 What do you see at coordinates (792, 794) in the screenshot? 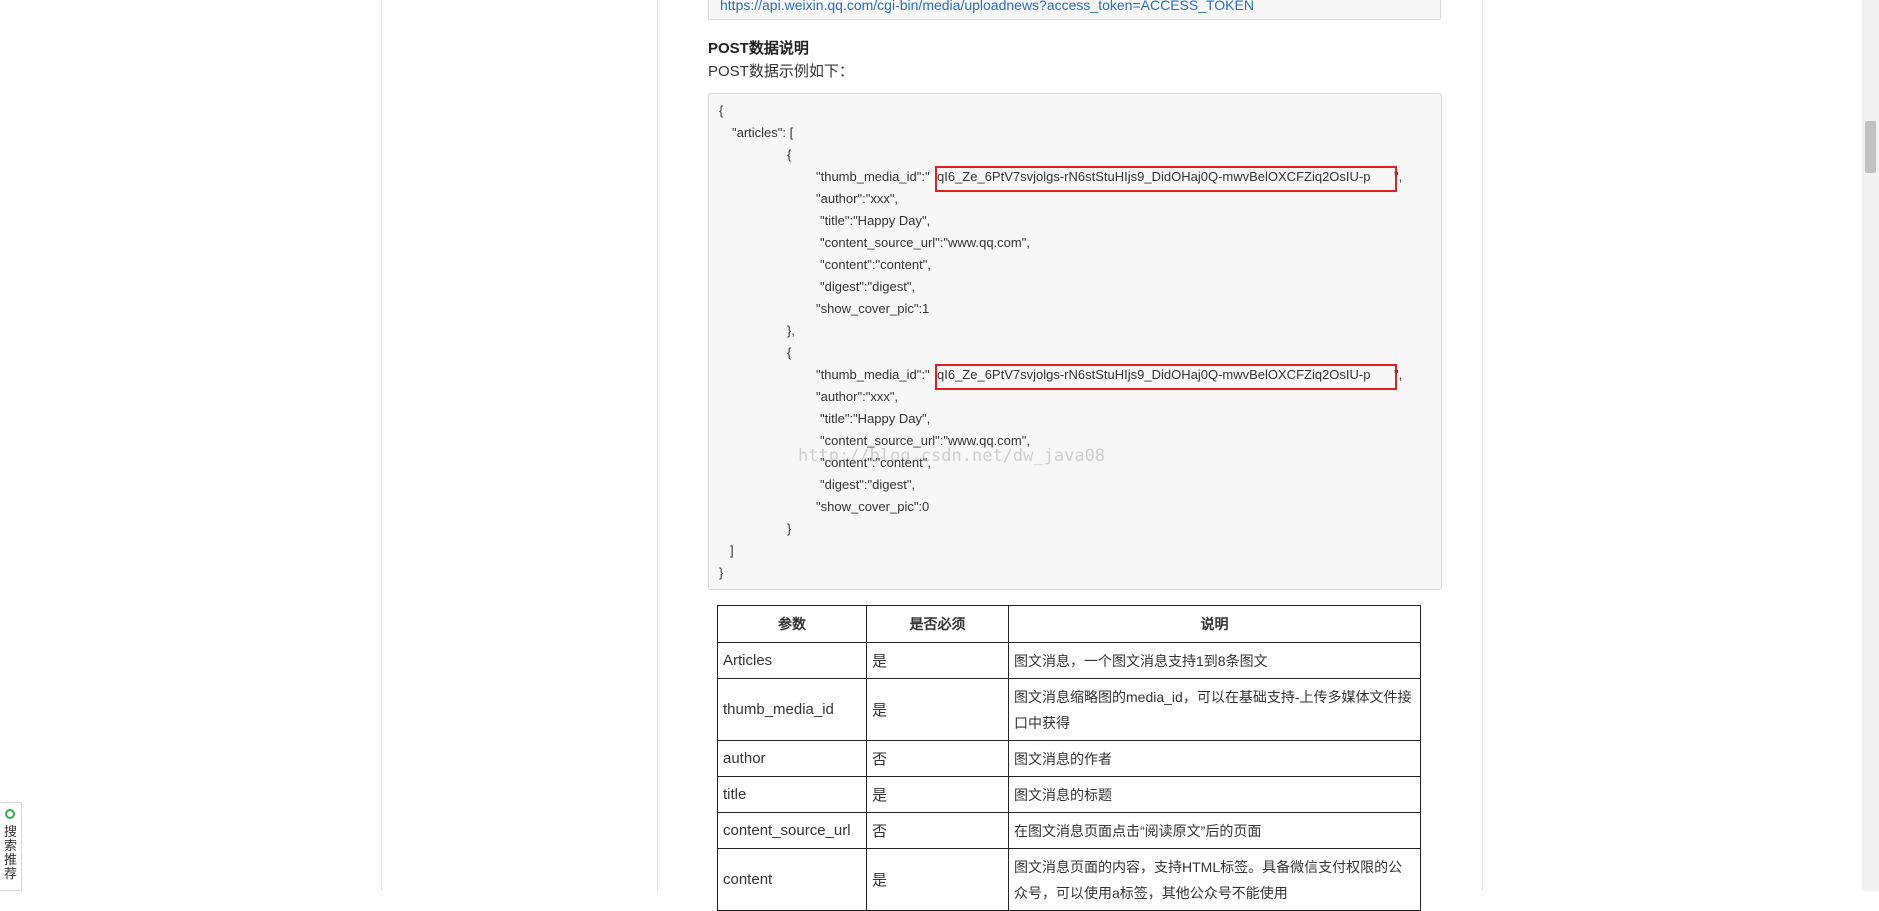
I see `param-cell: title` at bounding box center [792, 794].